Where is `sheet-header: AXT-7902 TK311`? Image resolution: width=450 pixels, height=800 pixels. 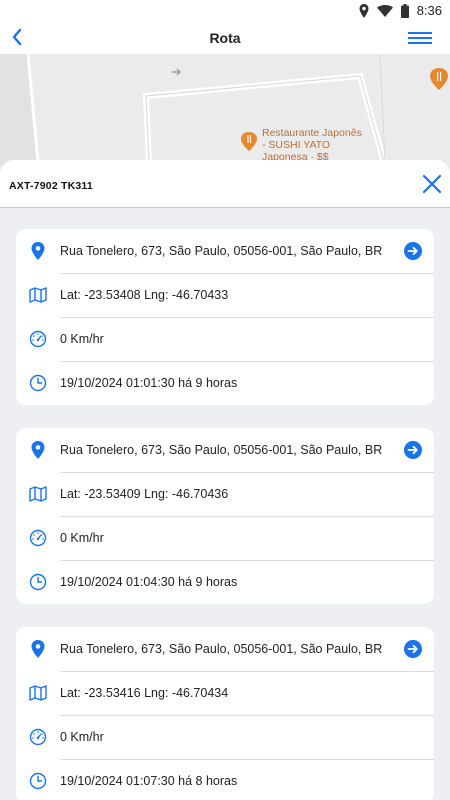
sheet-header: AXT-7902 TK311 is located at coordinates (225, 184).